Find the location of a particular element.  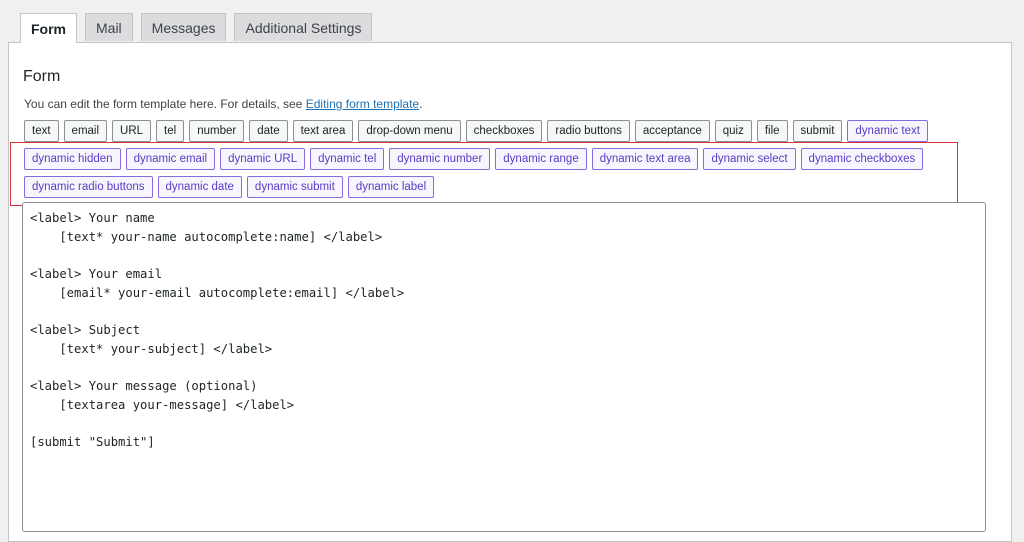

tag-button-dynamic-text: dynamic text is located at coordinates (887, 131).